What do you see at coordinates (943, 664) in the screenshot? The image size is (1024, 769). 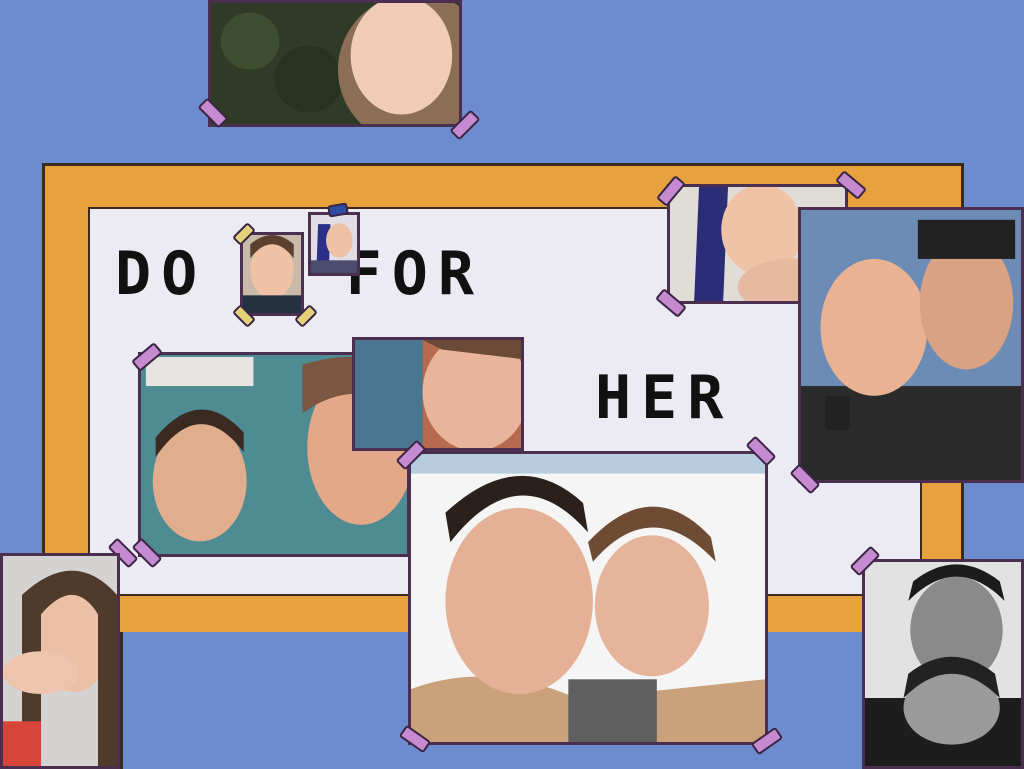 I see `photo-couple-bw` at bounding box center [943, 664].